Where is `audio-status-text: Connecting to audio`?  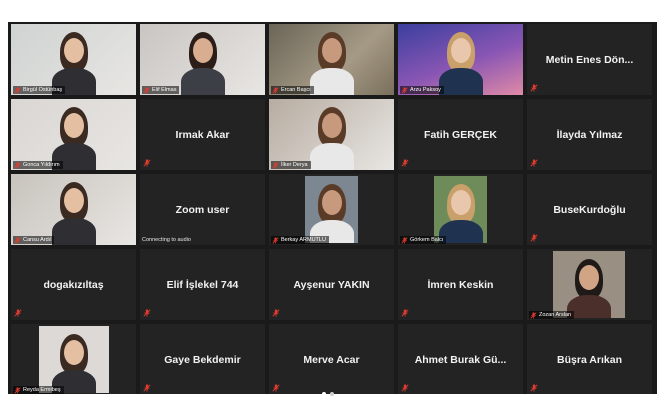 audio-status-text: Connecting to audio is located at coordinates (166, 240).